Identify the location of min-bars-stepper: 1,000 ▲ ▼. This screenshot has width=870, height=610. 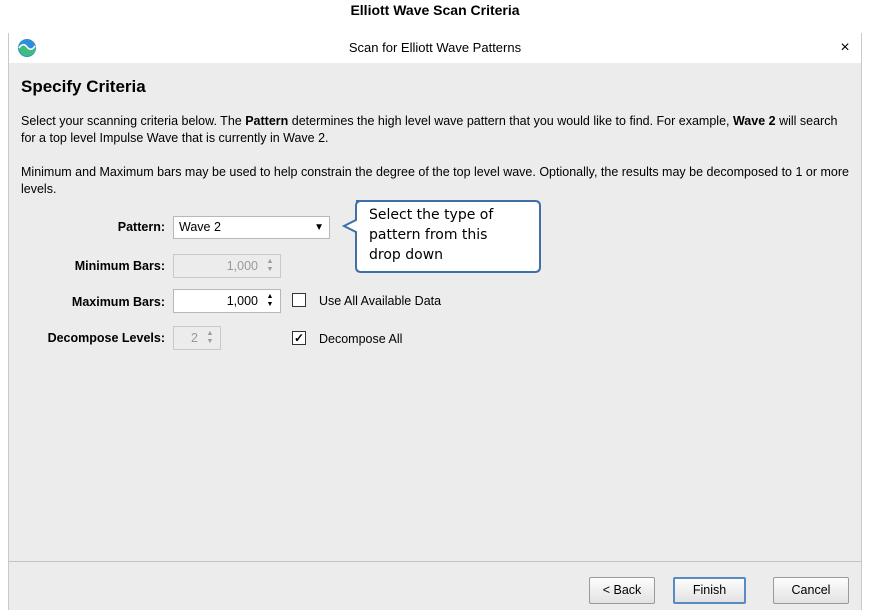
(227, 266).